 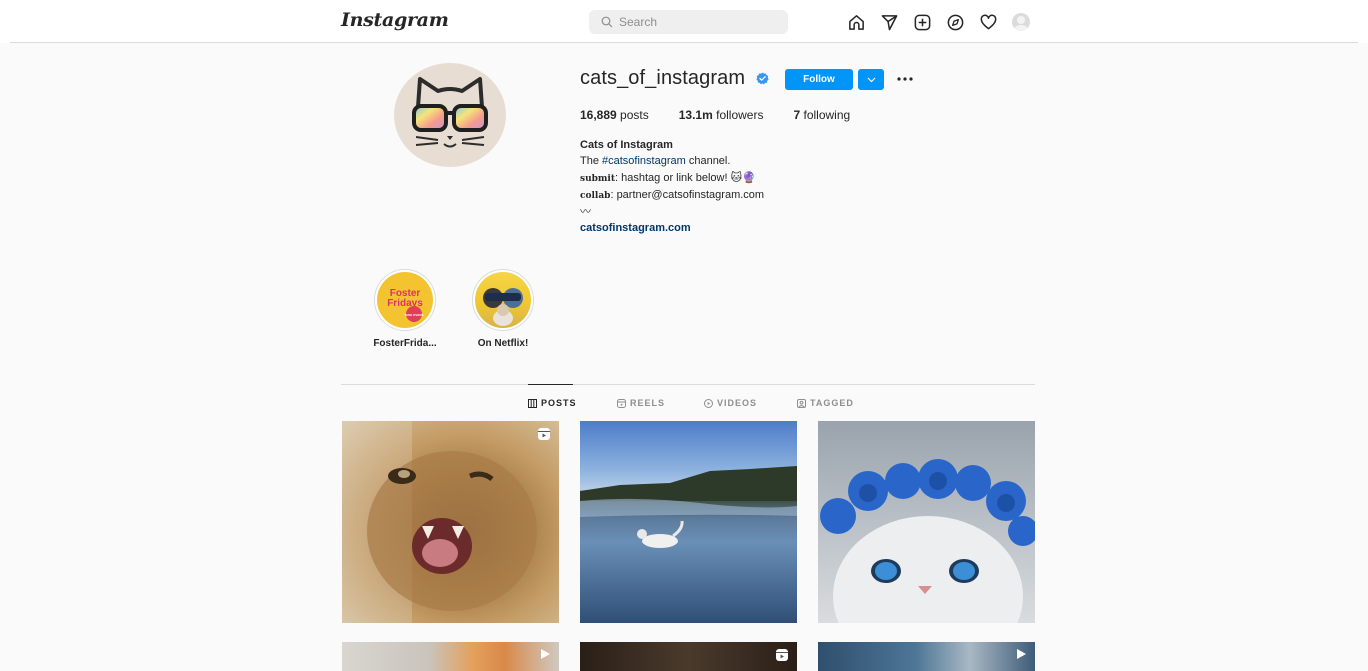 What do you see at coordinates (503, 343) in the screenshot?
I see `highlight-label: On Netflix!` at bounding box center [503, 343].